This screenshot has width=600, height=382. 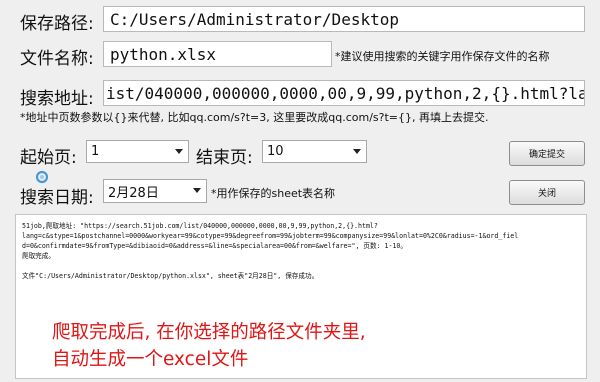 I want to click on search-date-select: 2月28日, so click(x=155, y=191).